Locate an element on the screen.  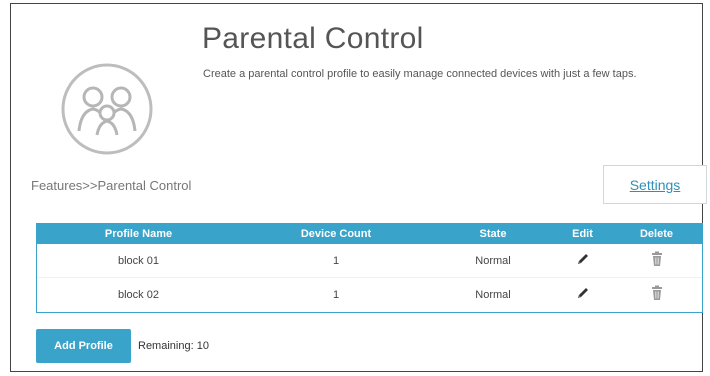
column-header-edit: Edit is located at coordinates (582, 234).